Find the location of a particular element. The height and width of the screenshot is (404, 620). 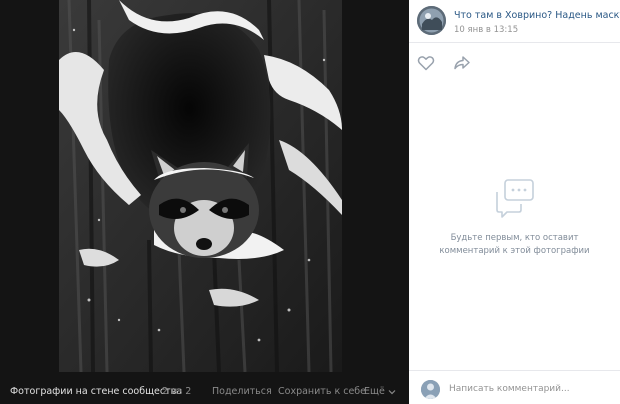

share-photo-button: Поделиться is located at coordinates (242, 391).